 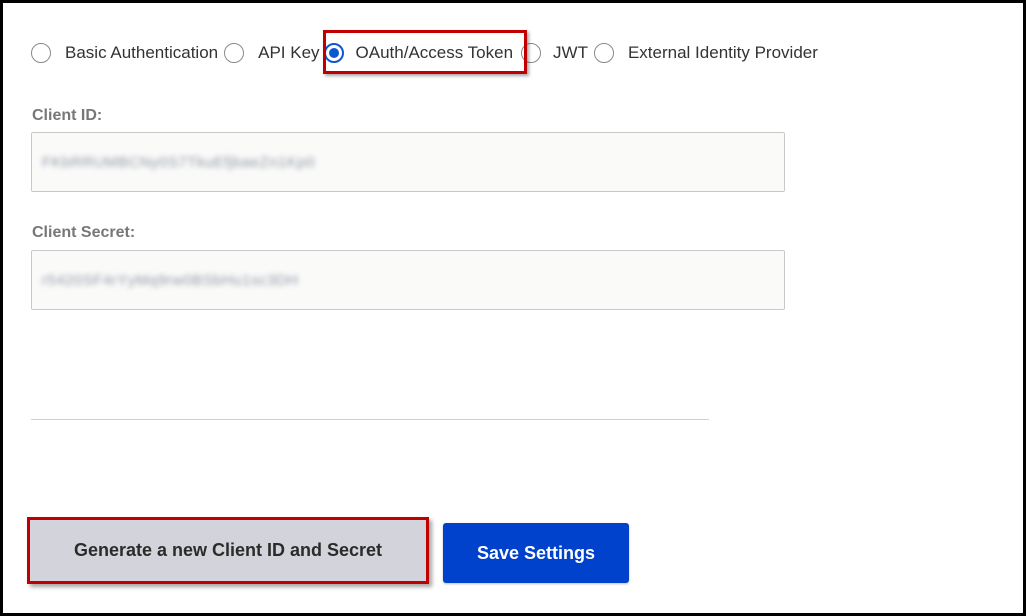 What do you see at coordinates (142, 52) in the screenshot?
I see `radio-label: Basic Authentication` at bounding box center [142, 52].